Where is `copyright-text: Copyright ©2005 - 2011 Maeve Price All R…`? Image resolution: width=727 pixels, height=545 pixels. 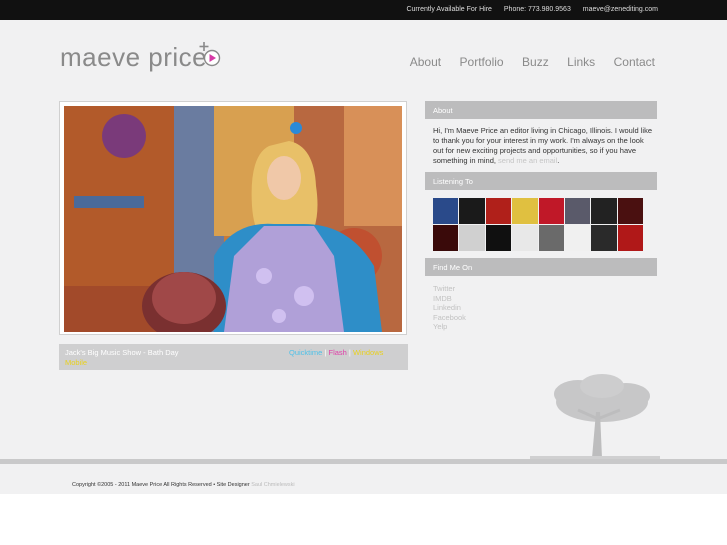 copyright-text: Copyright ©2005 - 2011 Maeve Price All R… is located at coordinates (161, 485).